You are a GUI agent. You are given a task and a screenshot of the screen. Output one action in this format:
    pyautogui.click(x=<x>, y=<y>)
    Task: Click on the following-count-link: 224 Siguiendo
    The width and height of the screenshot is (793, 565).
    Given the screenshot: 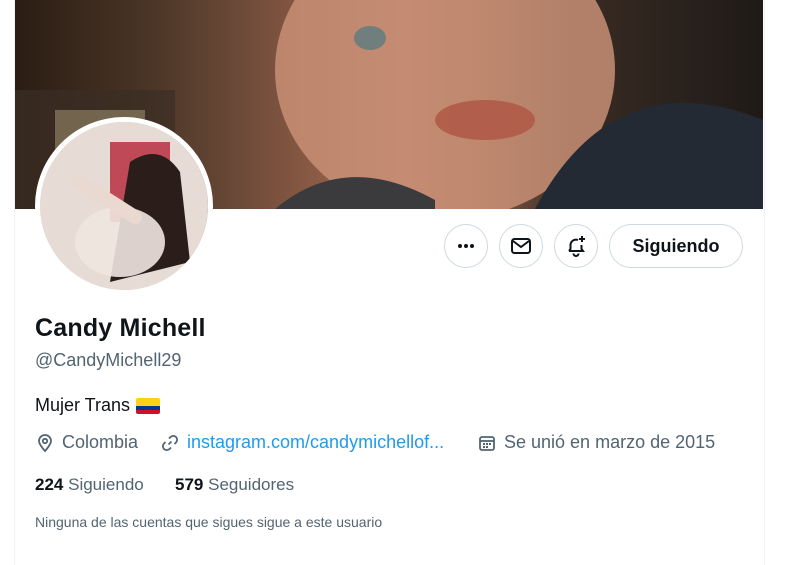 What is the action you would take?
    pyautogui.click(x=89, y=485)
    